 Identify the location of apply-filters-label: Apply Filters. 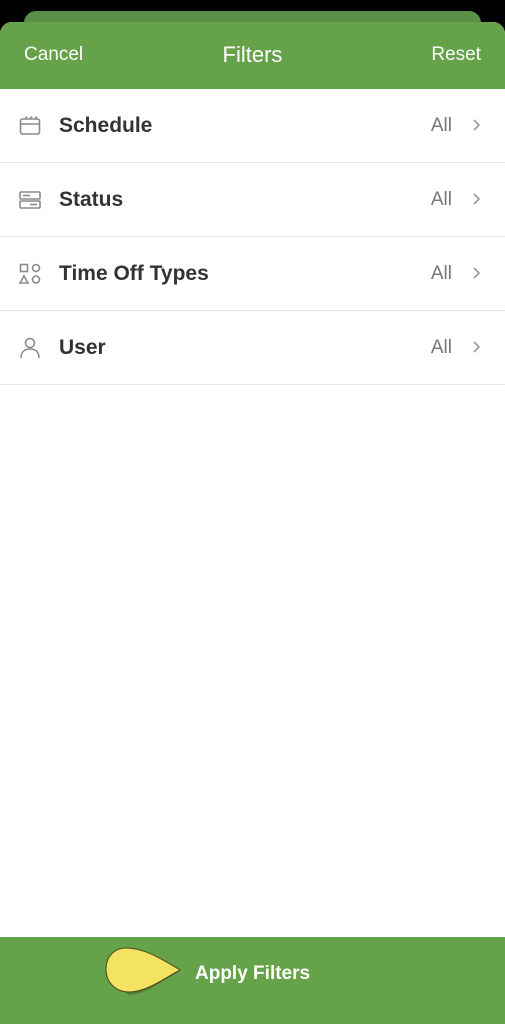
(253, 973).